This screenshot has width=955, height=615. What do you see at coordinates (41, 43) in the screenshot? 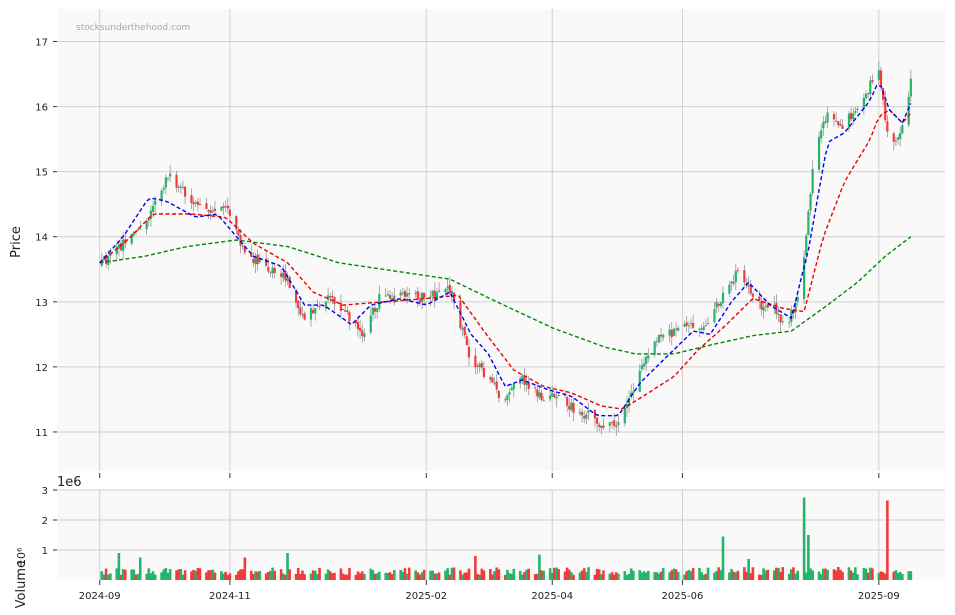
I see `price-tick-label: 17` at bounding box center [41, 43].